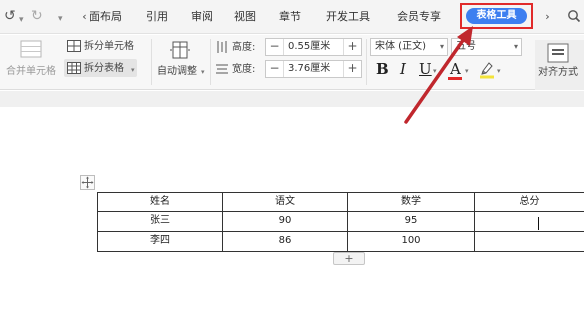 This screenshot has width=584, height=320. Describe the element at coordinates (113, 17) in the screenshot. I see `tab-page-layout: 页面布局` at that location.